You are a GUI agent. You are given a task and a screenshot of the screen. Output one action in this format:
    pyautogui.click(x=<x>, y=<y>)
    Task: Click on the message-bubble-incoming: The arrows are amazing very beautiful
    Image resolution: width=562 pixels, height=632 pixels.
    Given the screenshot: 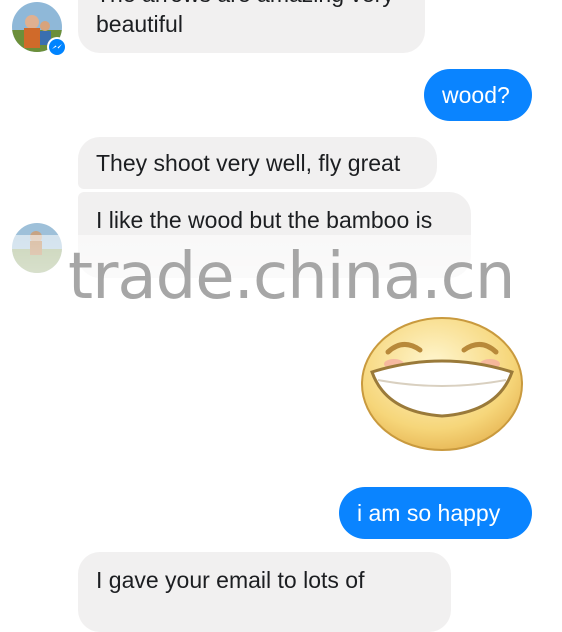 What is the action you would take?
    pyautogui.click(x=251, y=26)
    